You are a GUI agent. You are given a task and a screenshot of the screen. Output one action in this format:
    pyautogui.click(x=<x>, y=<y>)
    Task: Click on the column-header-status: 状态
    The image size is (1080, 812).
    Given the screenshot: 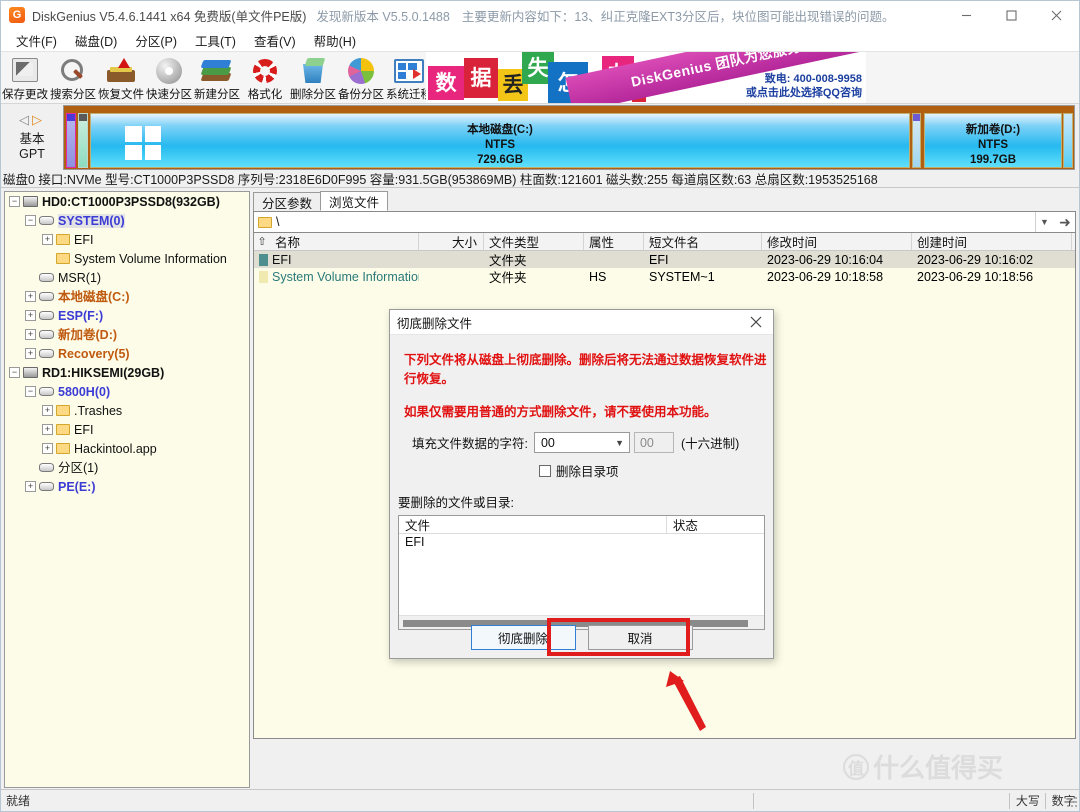 What is the action you would take?
    pyautogui.click(x=715, y=524)
    